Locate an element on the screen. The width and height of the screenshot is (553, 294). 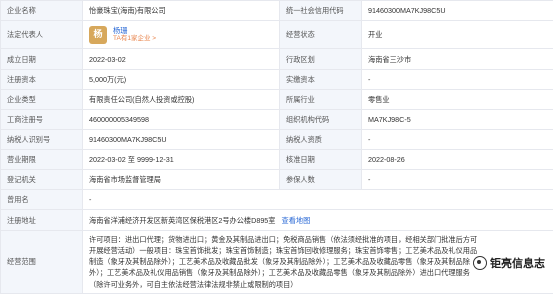
table-row: 法定代表人 杨 杨珊 TA有1家企业 > 经营状态 开业 is located at coordinates (277, 35).